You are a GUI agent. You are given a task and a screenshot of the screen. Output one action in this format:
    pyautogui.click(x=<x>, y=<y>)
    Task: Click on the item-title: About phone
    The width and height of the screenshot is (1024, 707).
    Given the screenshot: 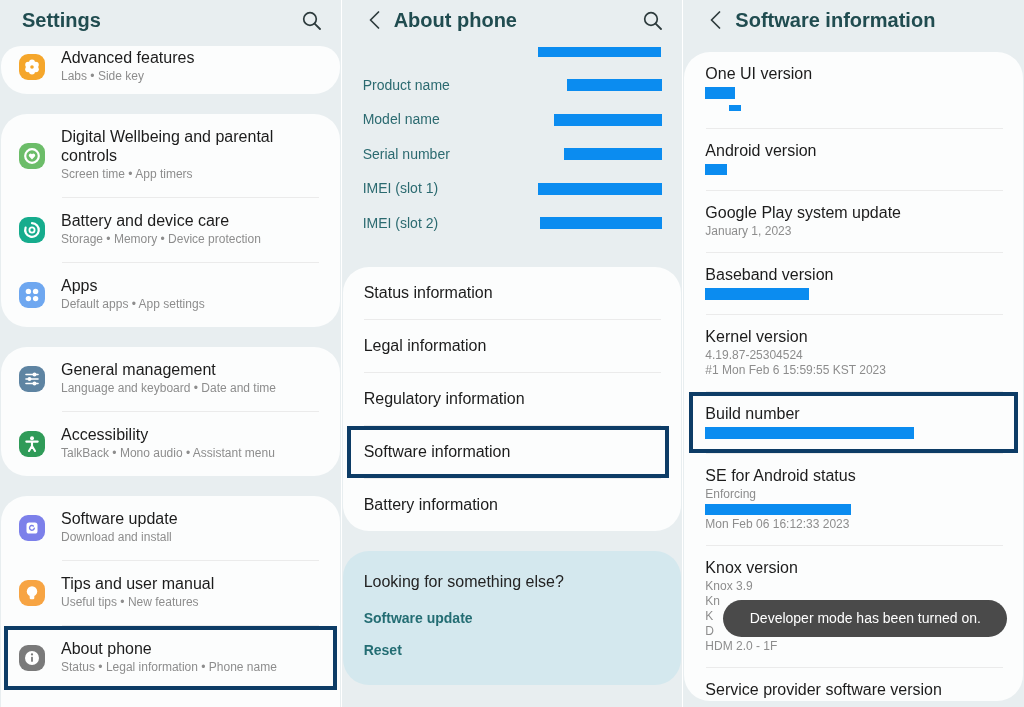 What is the action you would take?
    pyautogui.click(x=106, y=648)
    